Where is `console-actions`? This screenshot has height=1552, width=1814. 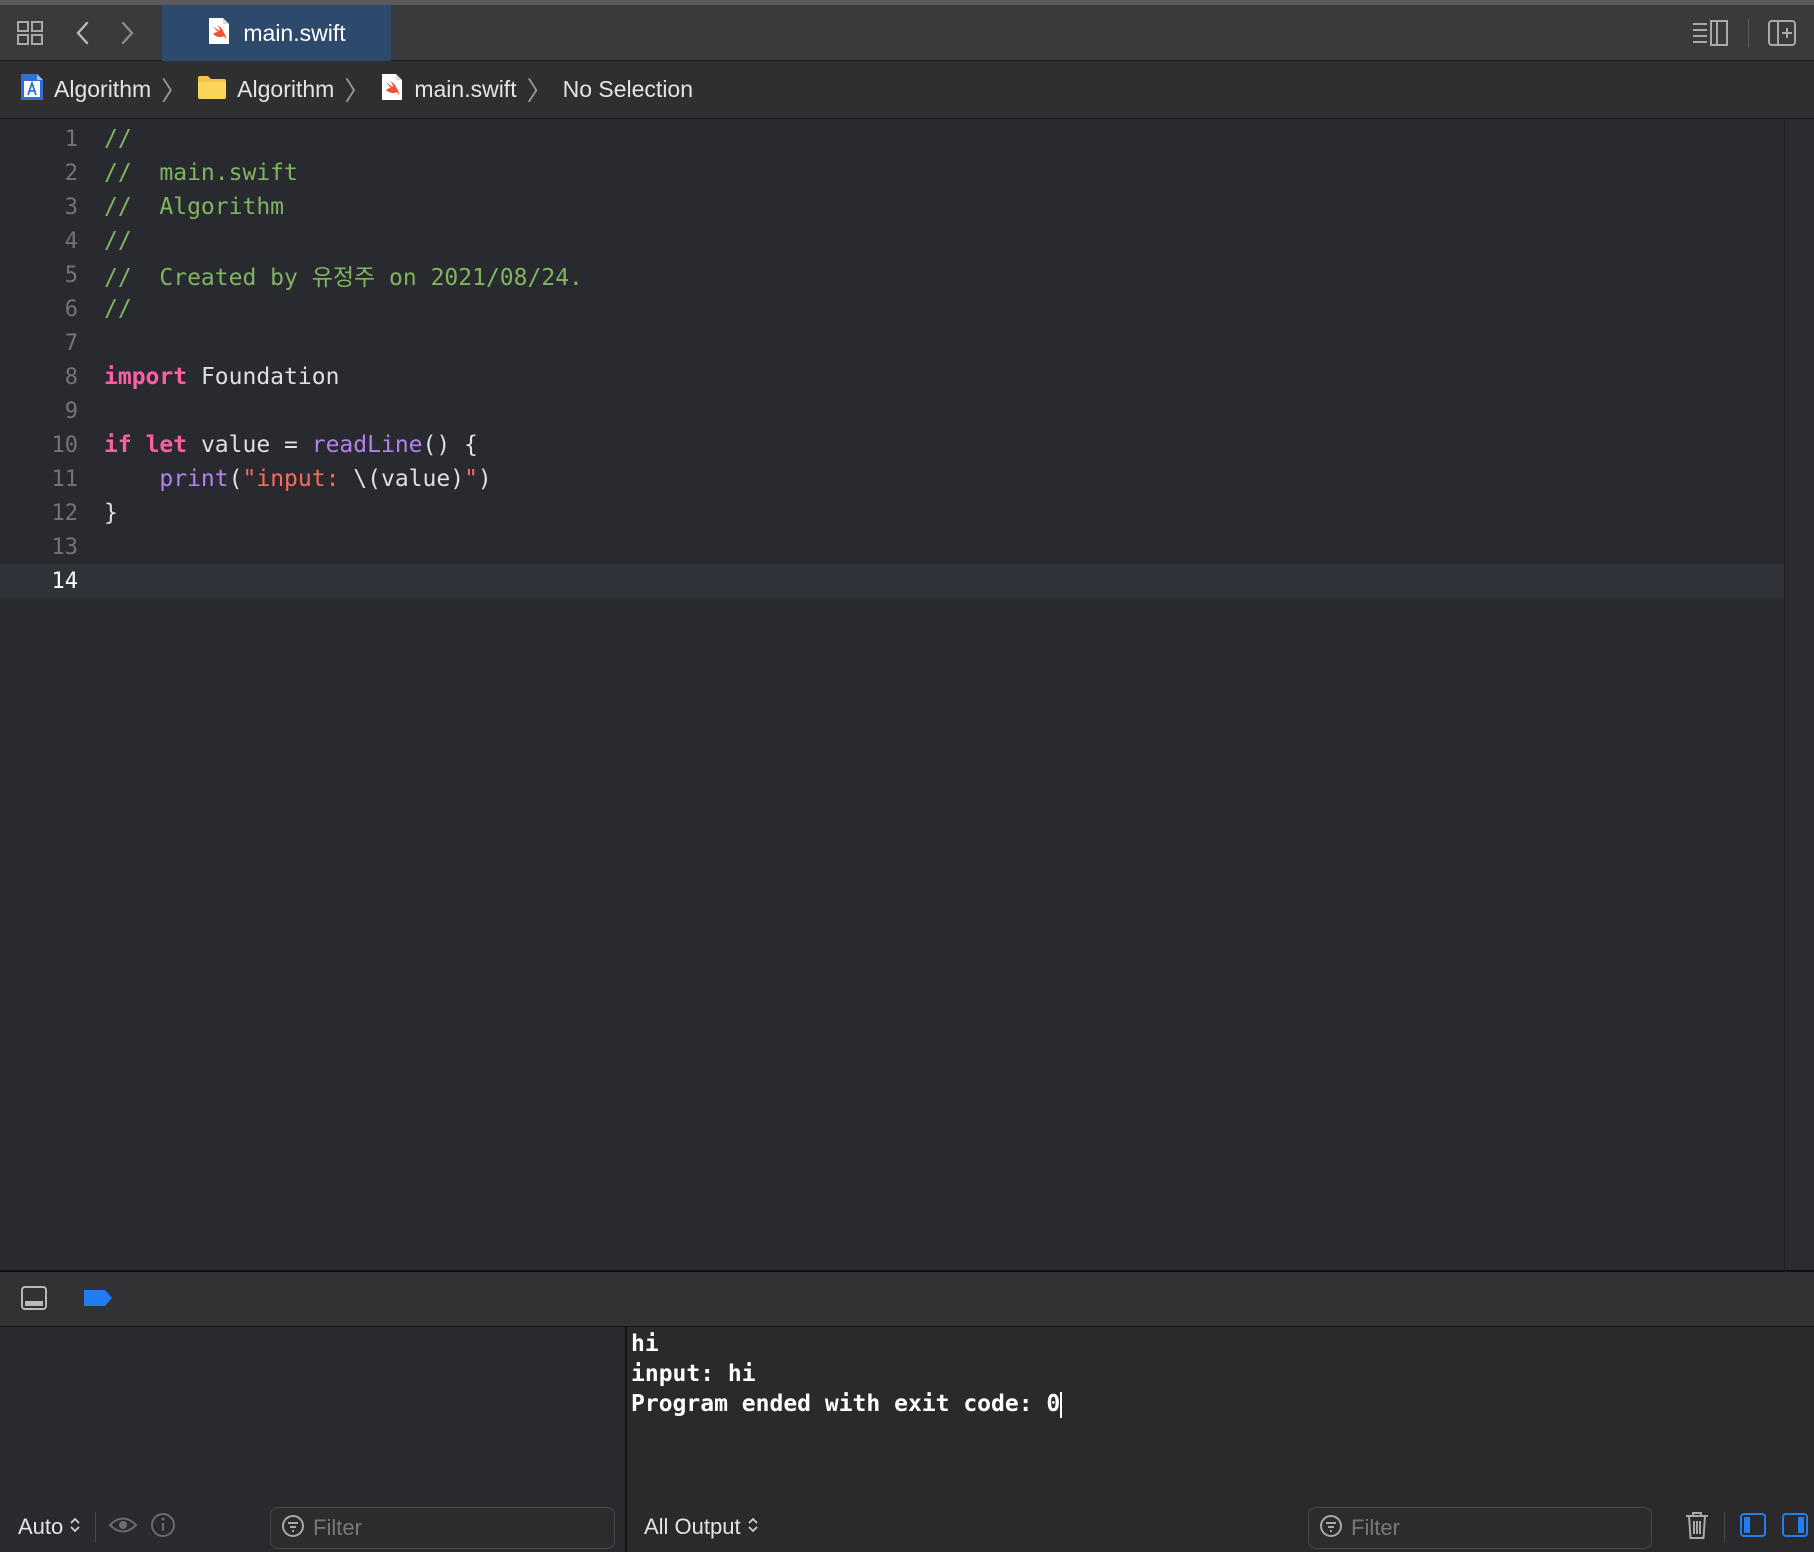 console-actions is located at coordinates (1746, 1527).